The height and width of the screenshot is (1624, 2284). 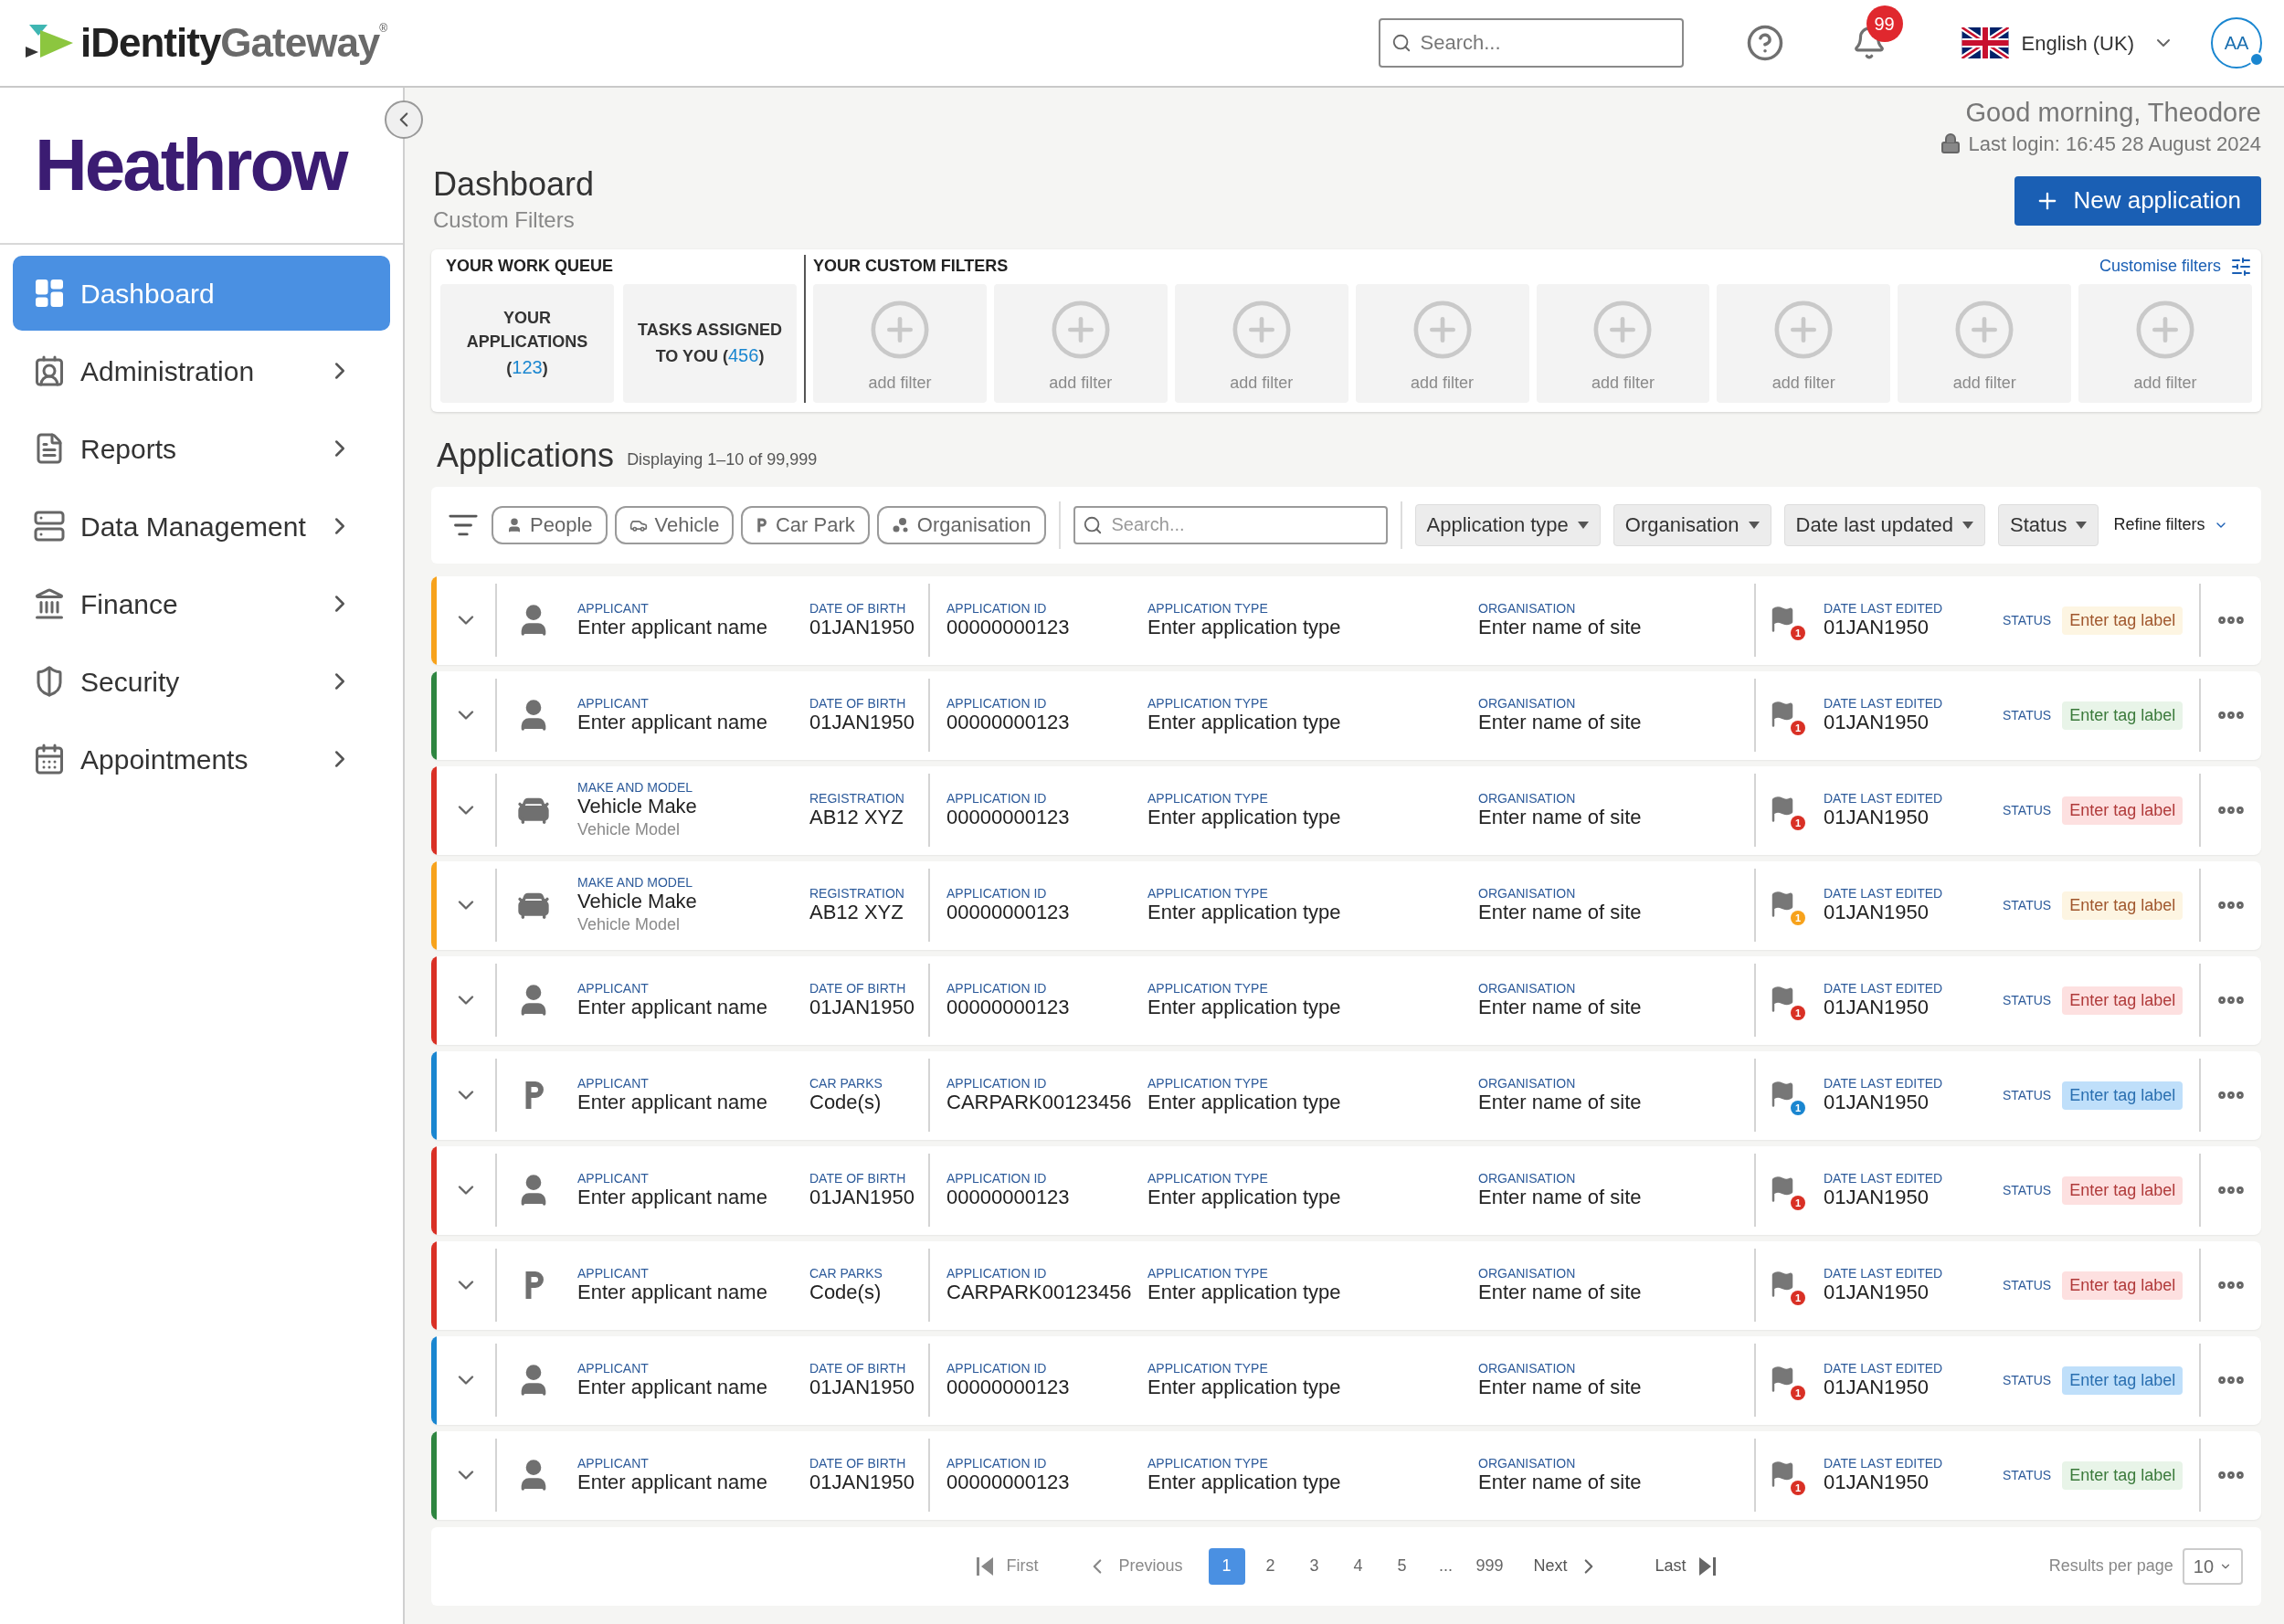 What do you see at coordinates (1270, 1566) in the screenshot?
I see `page-number: 2` at bounding box center [1270, 1566].